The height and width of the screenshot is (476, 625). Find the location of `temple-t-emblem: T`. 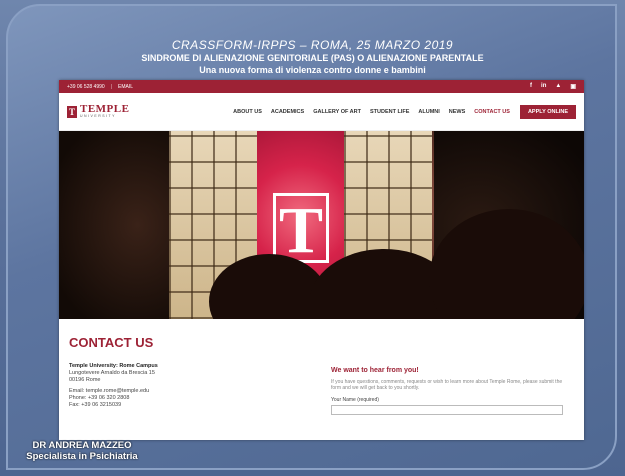

temple-t-emblem: T is located at coordinates (301, 229).